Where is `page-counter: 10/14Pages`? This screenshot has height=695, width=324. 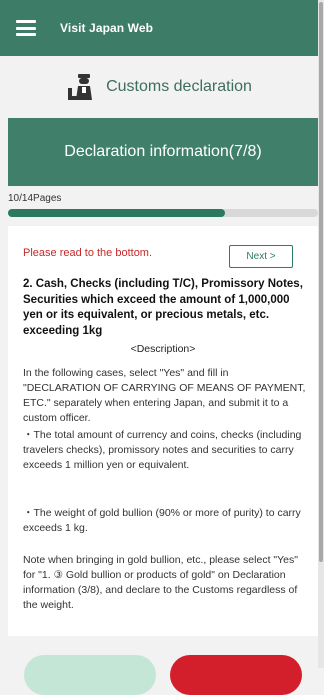 page-counter: 10/14Pages is located at coordinates (35, 198).